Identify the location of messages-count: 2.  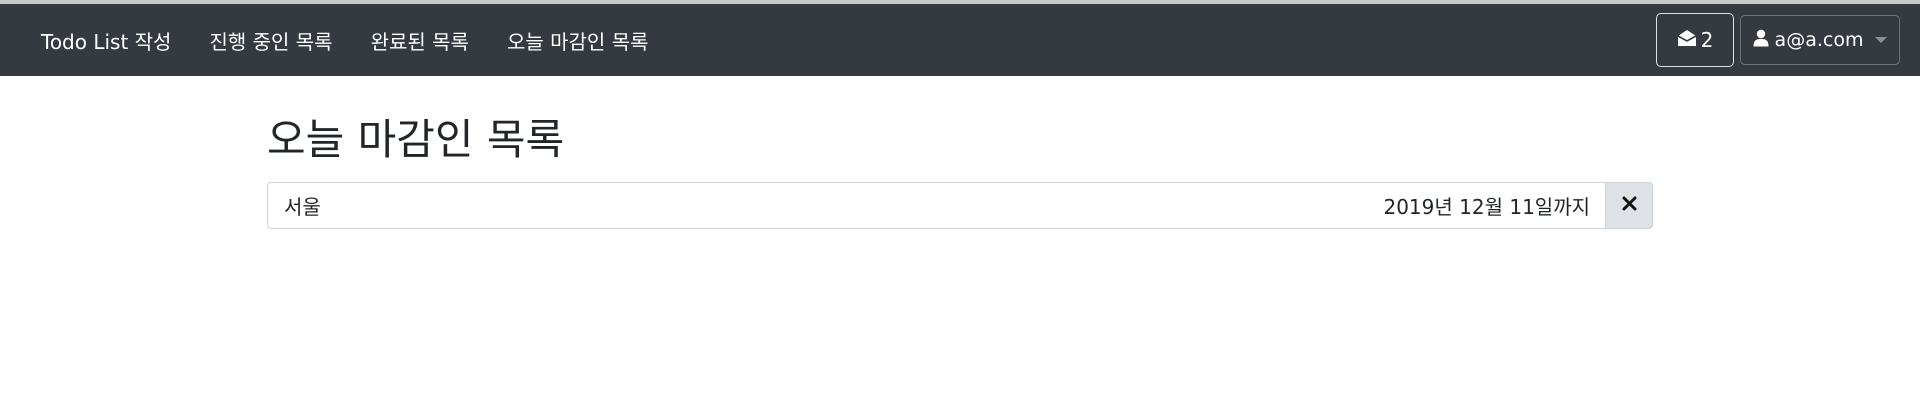
(1707, 40).